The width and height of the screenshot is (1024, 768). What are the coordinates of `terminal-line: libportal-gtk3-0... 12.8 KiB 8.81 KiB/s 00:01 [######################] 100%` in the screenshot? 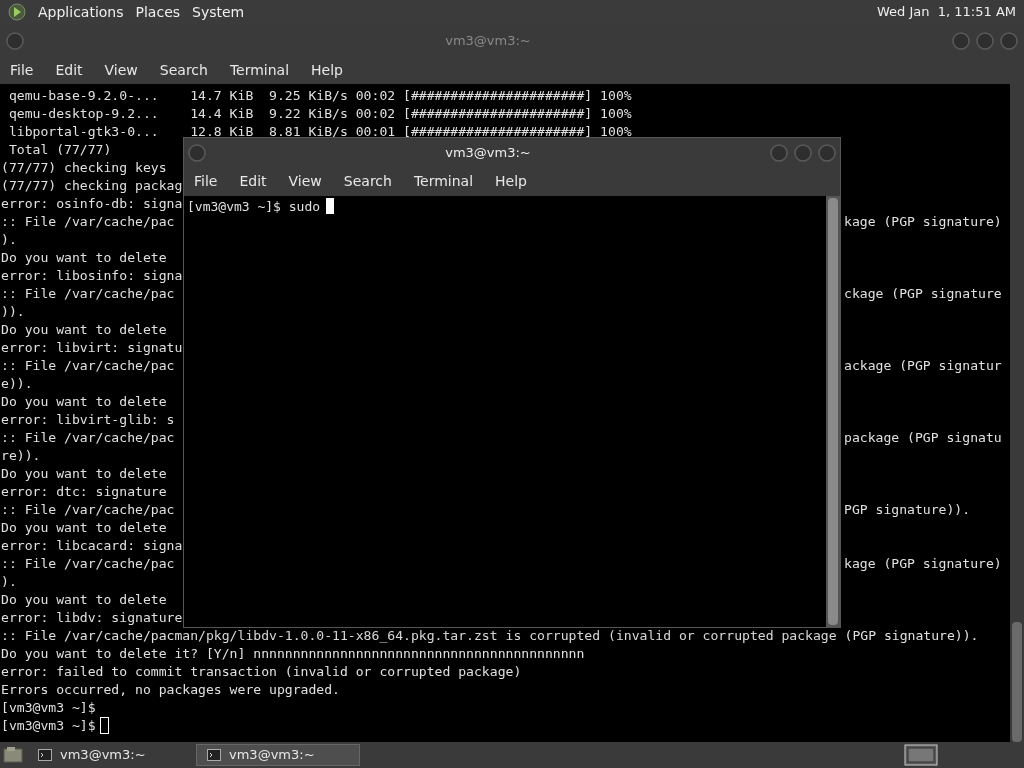 It's located at (319, 132).